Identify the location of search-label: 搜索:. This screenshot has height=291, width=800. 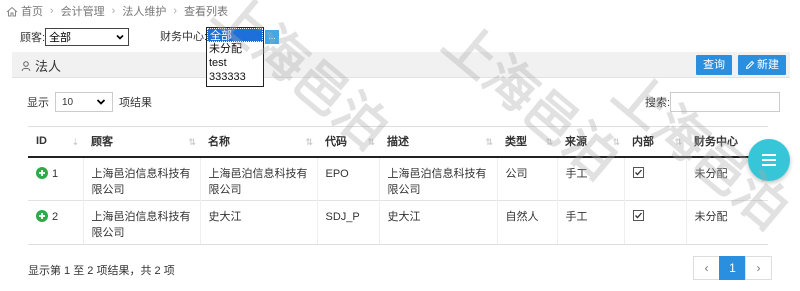
(658, 103).